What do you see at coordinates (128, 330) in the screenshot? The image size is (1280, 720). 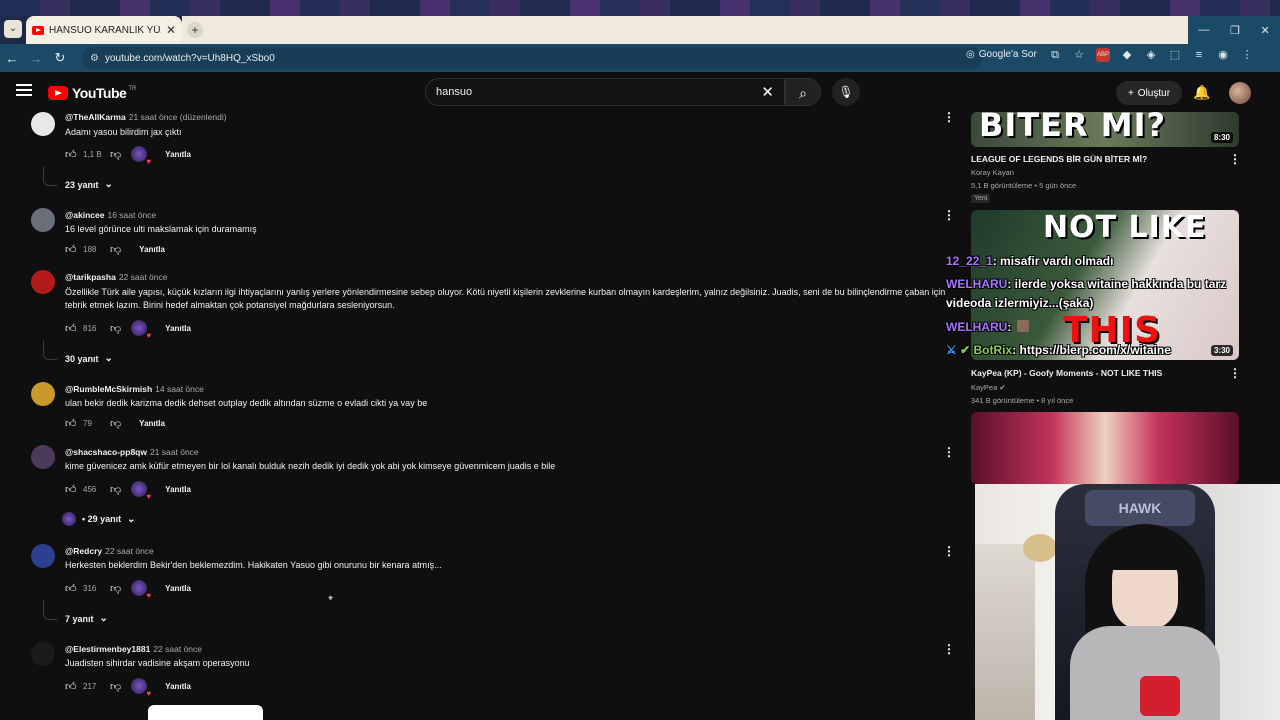 I see `comment-actions: 👍︎ 816 👎︎ Yanıtla` at bounding box center [128, 330].